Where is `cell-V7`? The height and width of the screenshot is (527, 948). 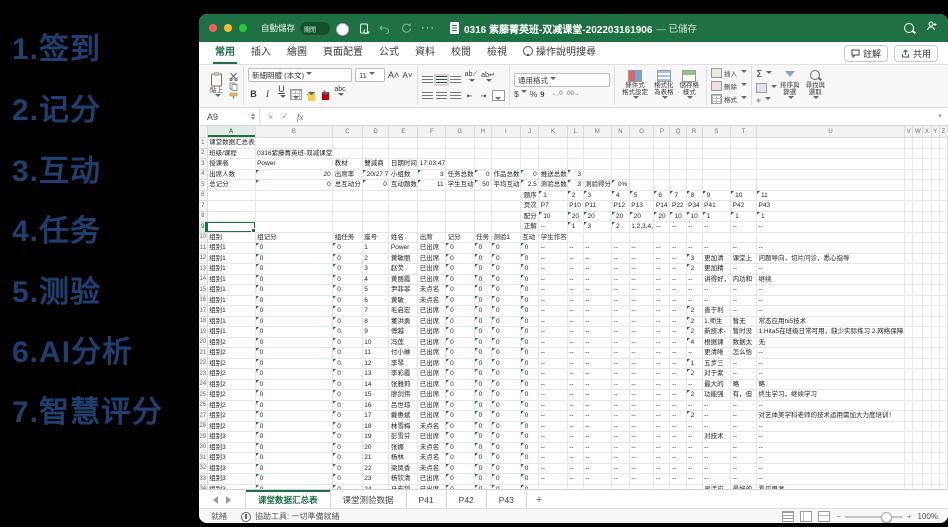 cell-V7 is located at coordinates (909, 206).